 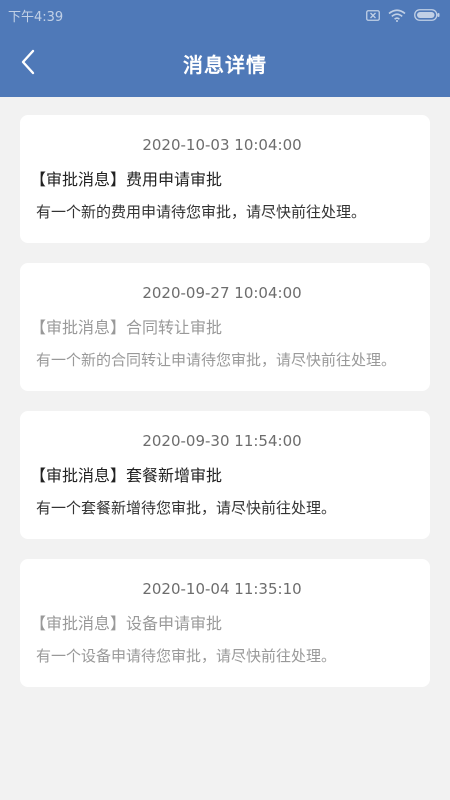 What do you see at coordinates (225, 15) in the screenshot?
I see `status-bar: 下午4:39` at bounding box center [225, 15].